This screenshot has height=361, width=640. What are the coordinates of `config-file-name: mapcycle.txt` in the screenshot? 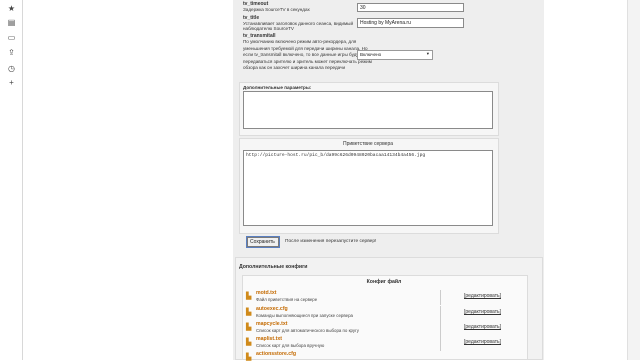 It's located at (271, 324).